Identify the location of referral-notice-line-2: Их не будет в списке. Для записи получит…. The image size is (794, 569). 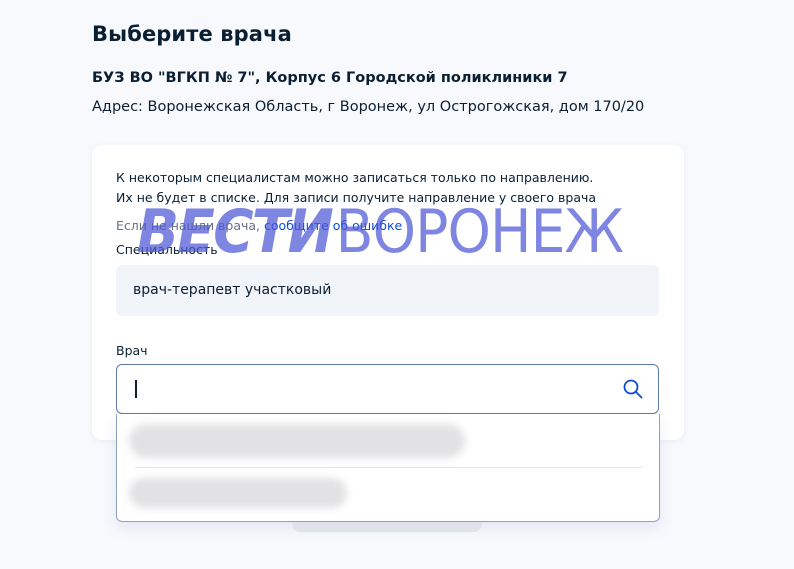
(356, 197).